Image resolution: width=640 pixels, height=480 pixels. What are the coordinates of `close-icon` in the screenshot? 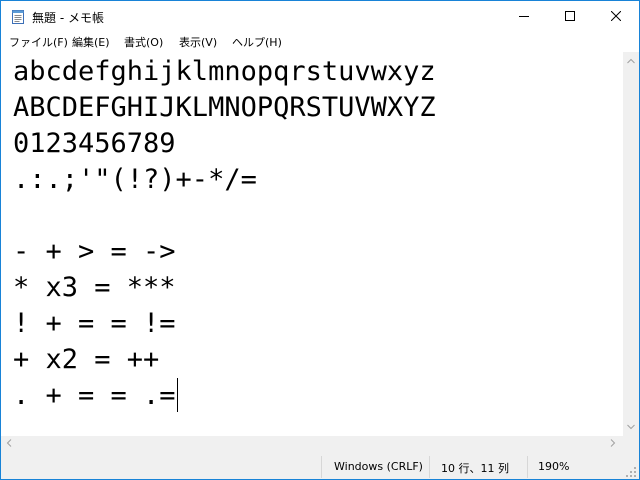 It's located at (616, 16).